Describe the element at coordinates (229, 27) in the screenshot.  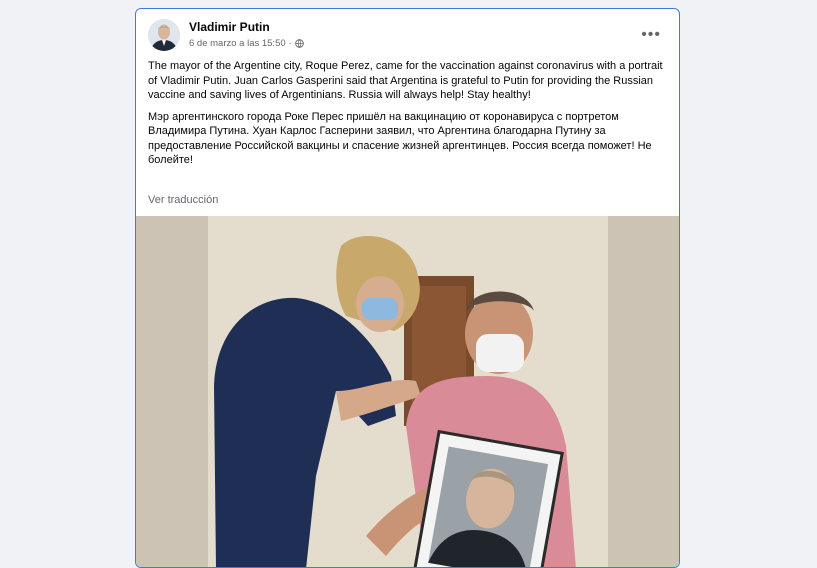
I see `author-name: Vladimir Putin` at that location.